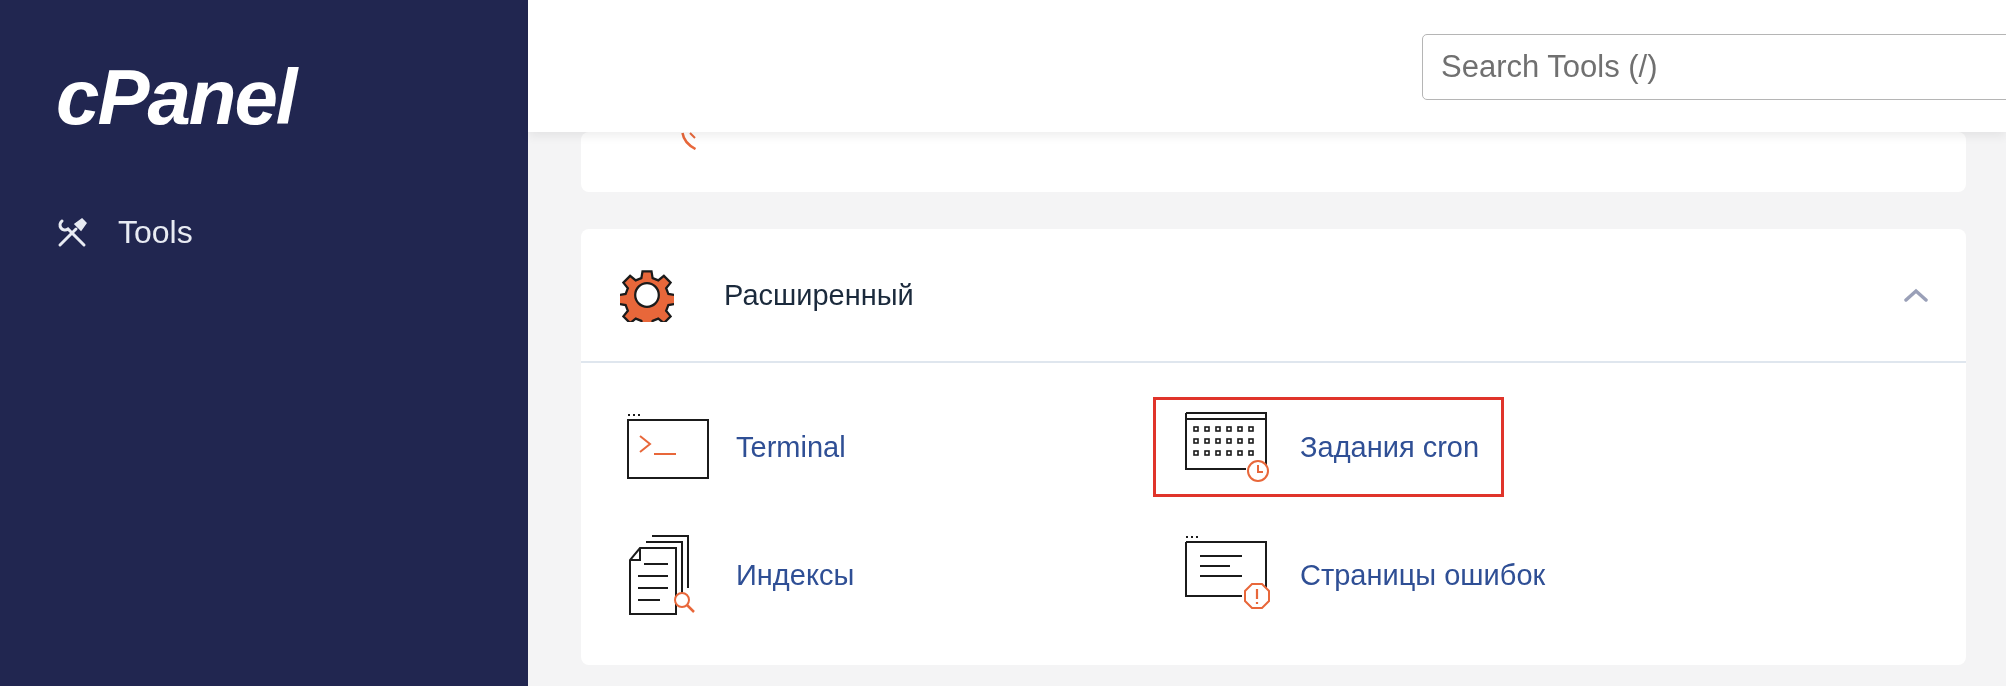 This screenshot has height=686, width=2006. Describe the element at coordinates (72, 232) in the screenshot. I see `tools-icon` at that location.